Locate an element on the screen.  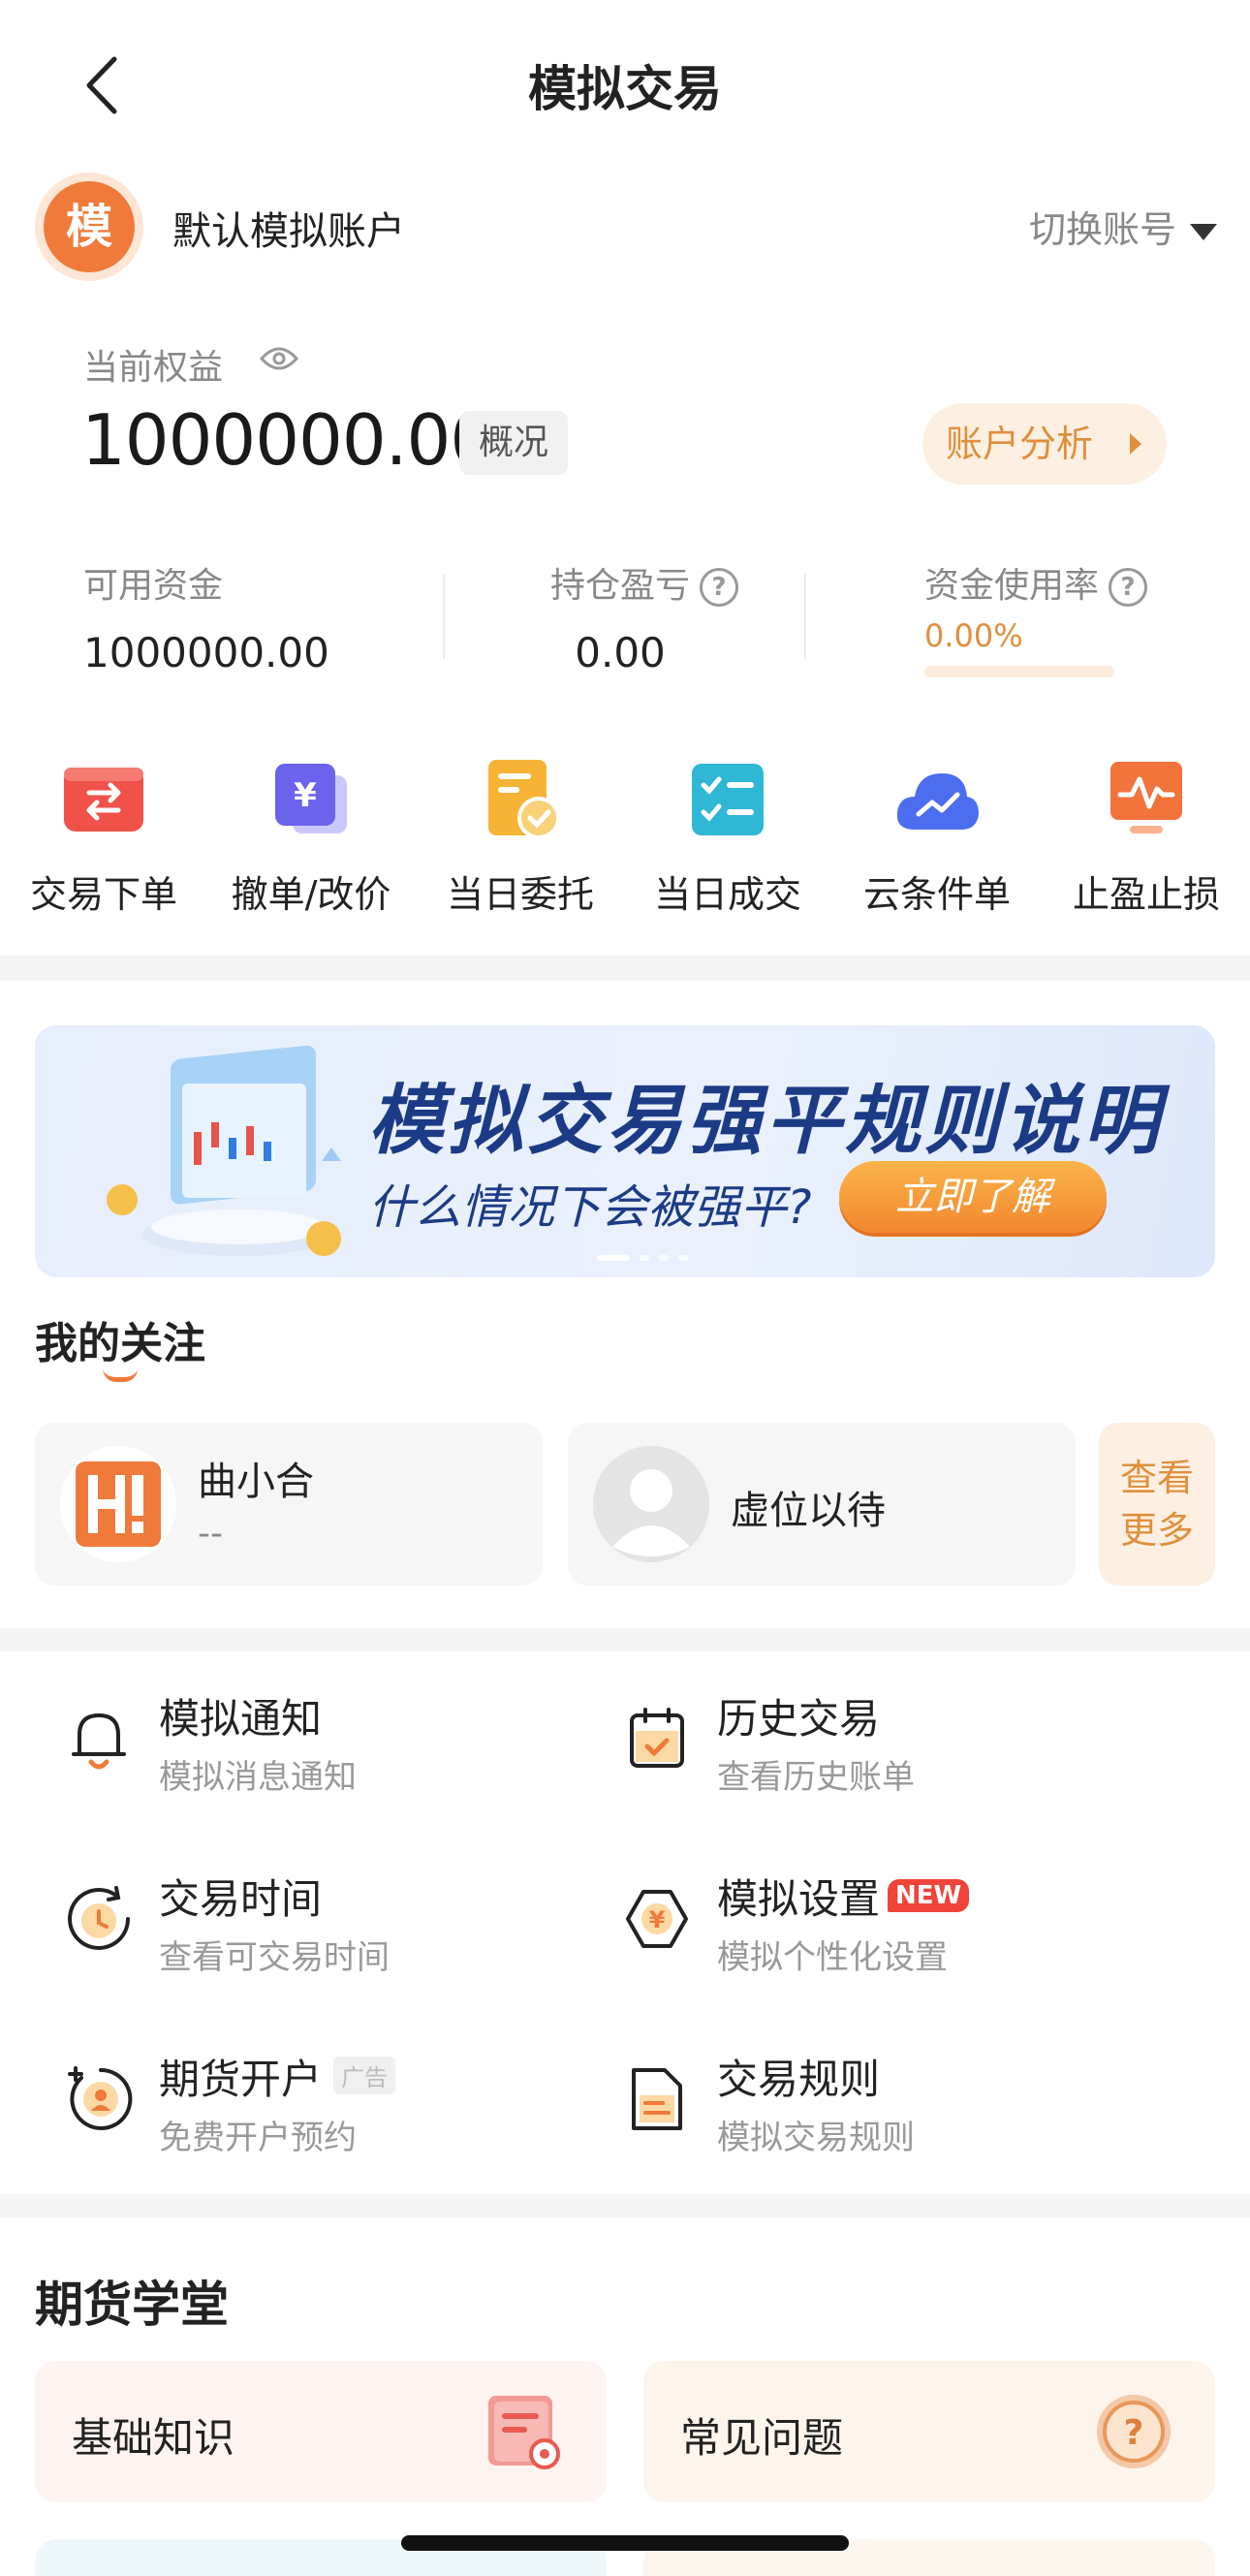
cloud-chart-icon is located at coordinates (937, 799).